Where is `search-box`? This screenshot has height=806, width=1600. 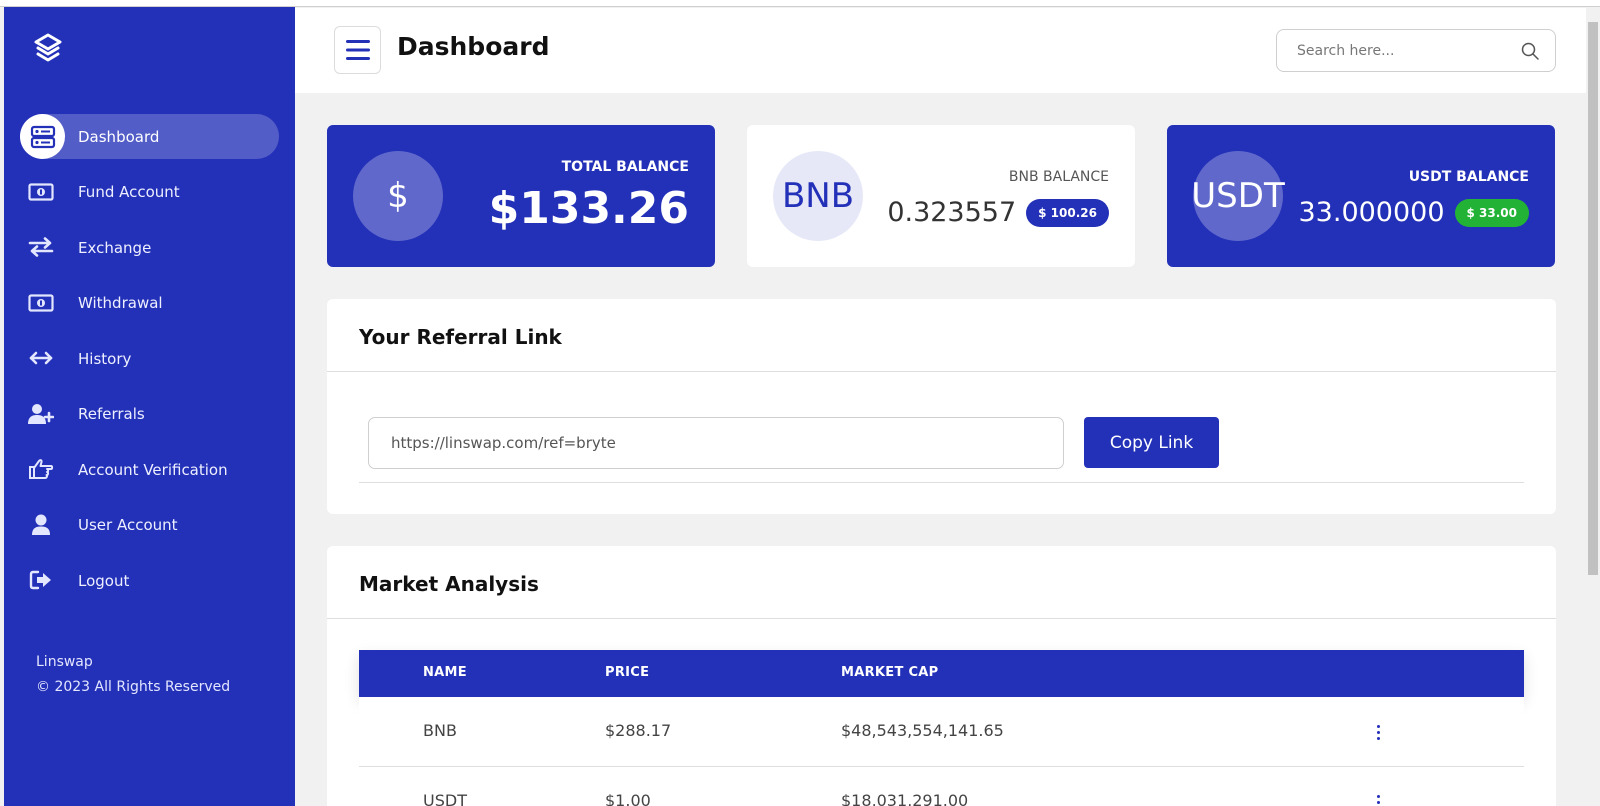
search-box is located at coordinates (1416, 50).